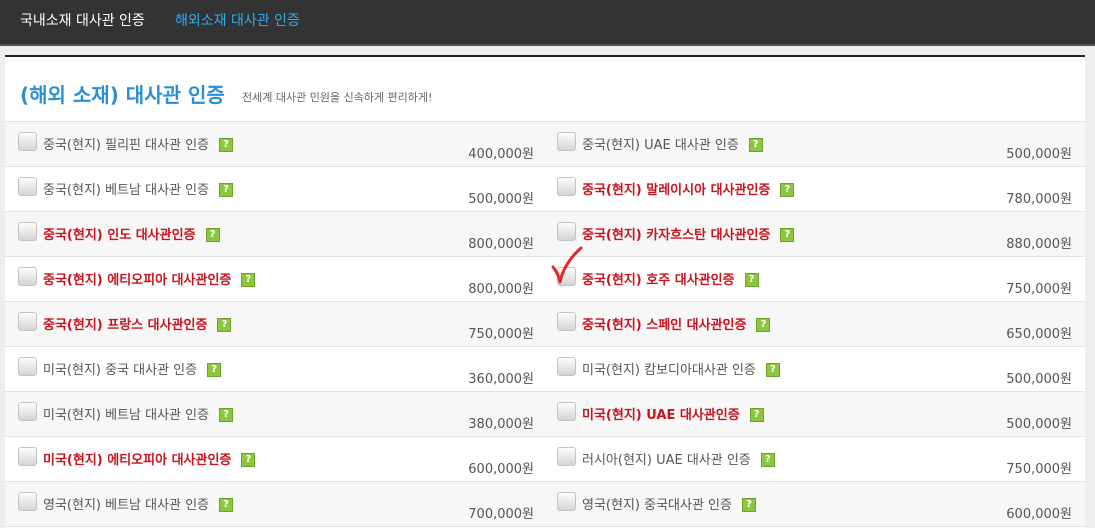  I want to click on service-label: 중국(현지) 말레이시아 대사관인증?, so click(688, 188).